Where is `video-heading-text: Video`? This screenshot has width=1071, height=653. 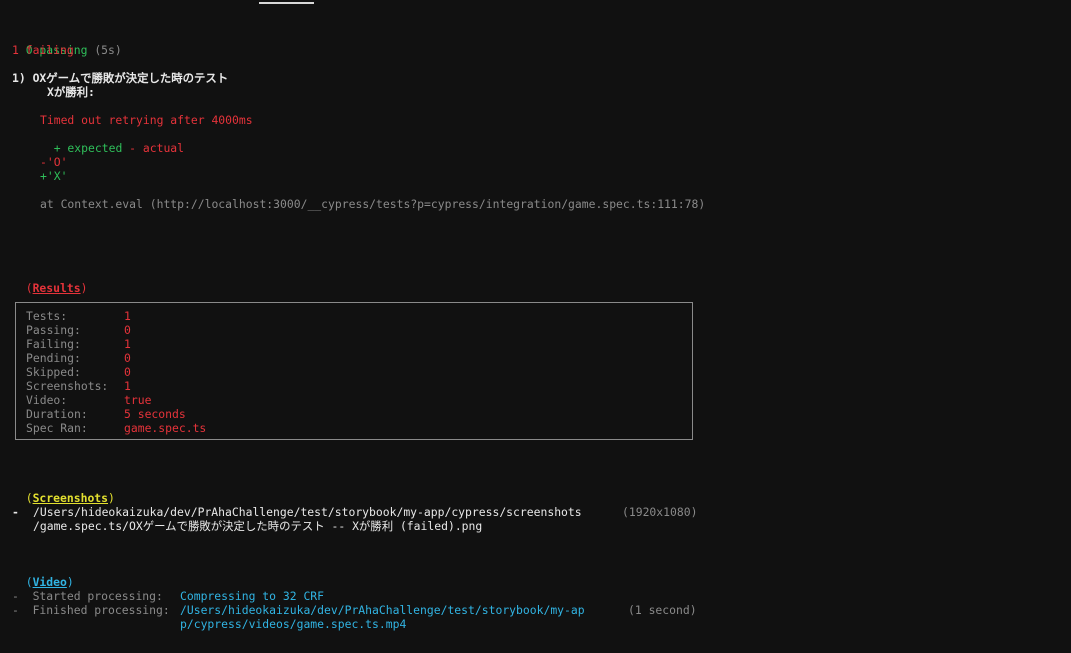 video-heading-text: Video is located at coordinates (49, 582).